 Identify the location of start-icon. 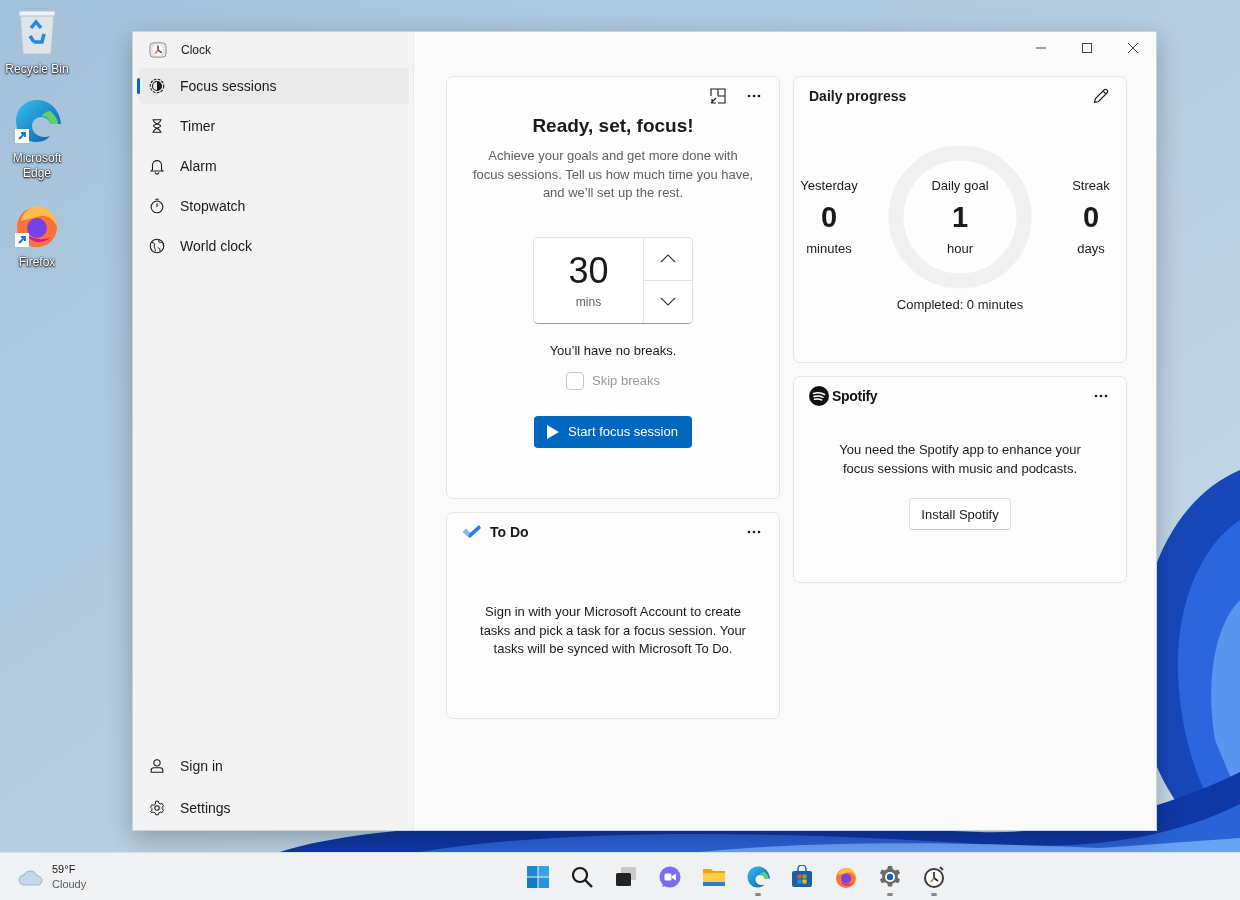
(538, 876).